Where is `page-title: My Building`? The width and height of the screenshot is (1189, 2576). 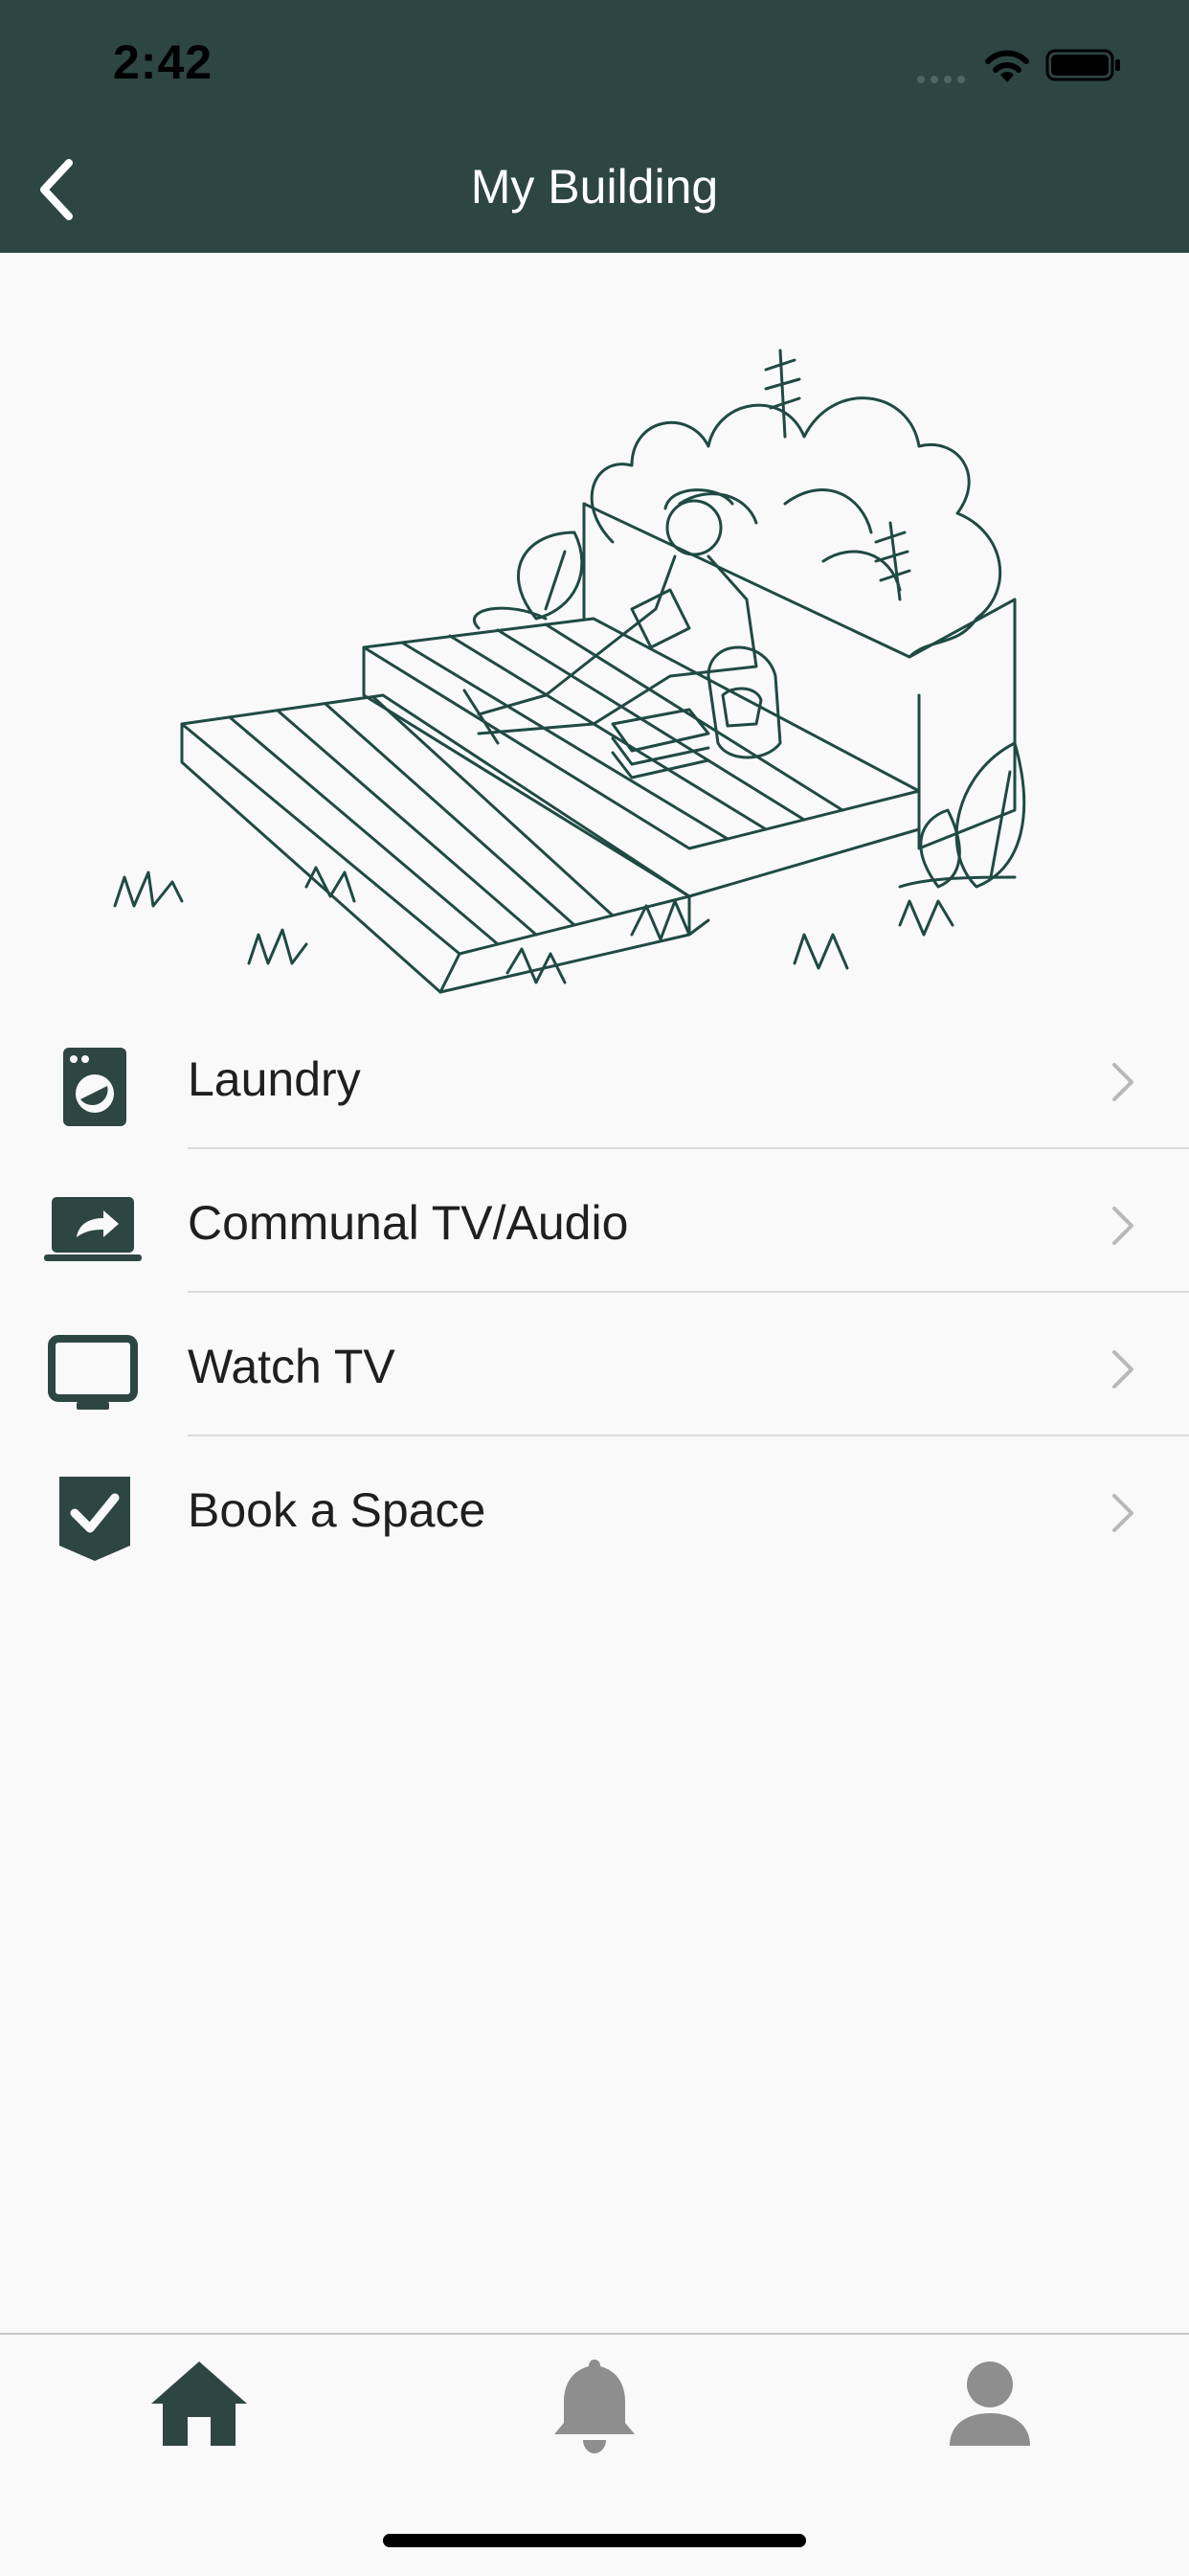
page-title: My Building is located at coordinates (594, 187).